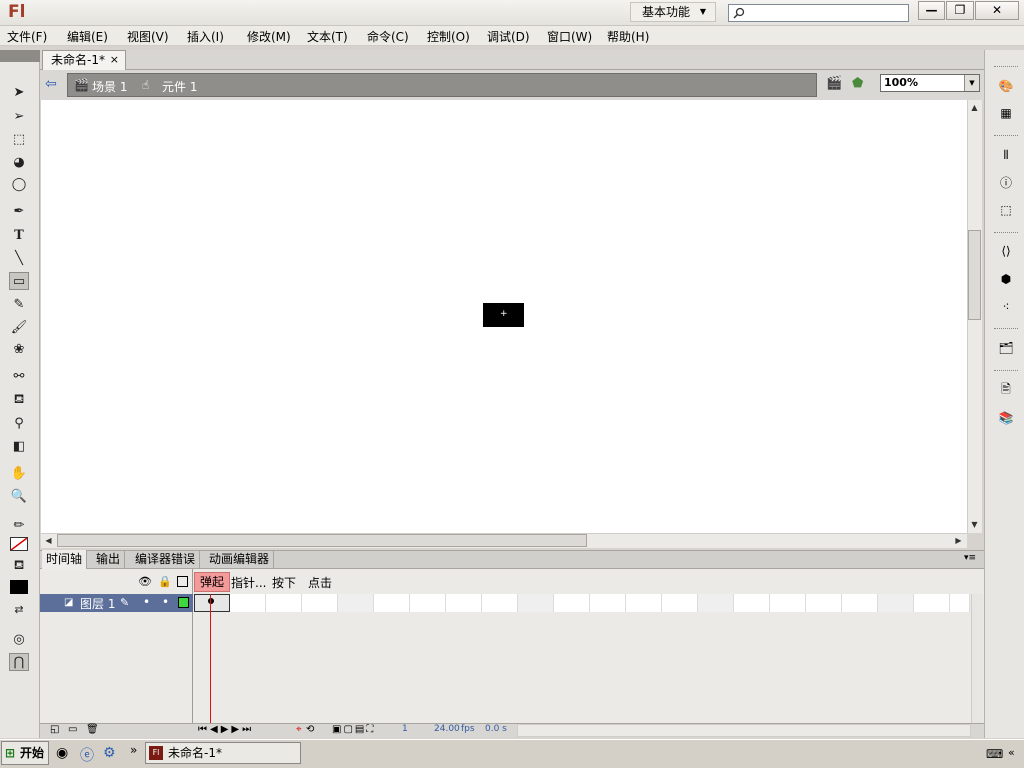 The width and height of the screenshot is (1024, 768). What do you see at coordinates (205, 36) in the screenshot?
I see `menu-insert: 插入(I)` at bounding box center [205, 36].